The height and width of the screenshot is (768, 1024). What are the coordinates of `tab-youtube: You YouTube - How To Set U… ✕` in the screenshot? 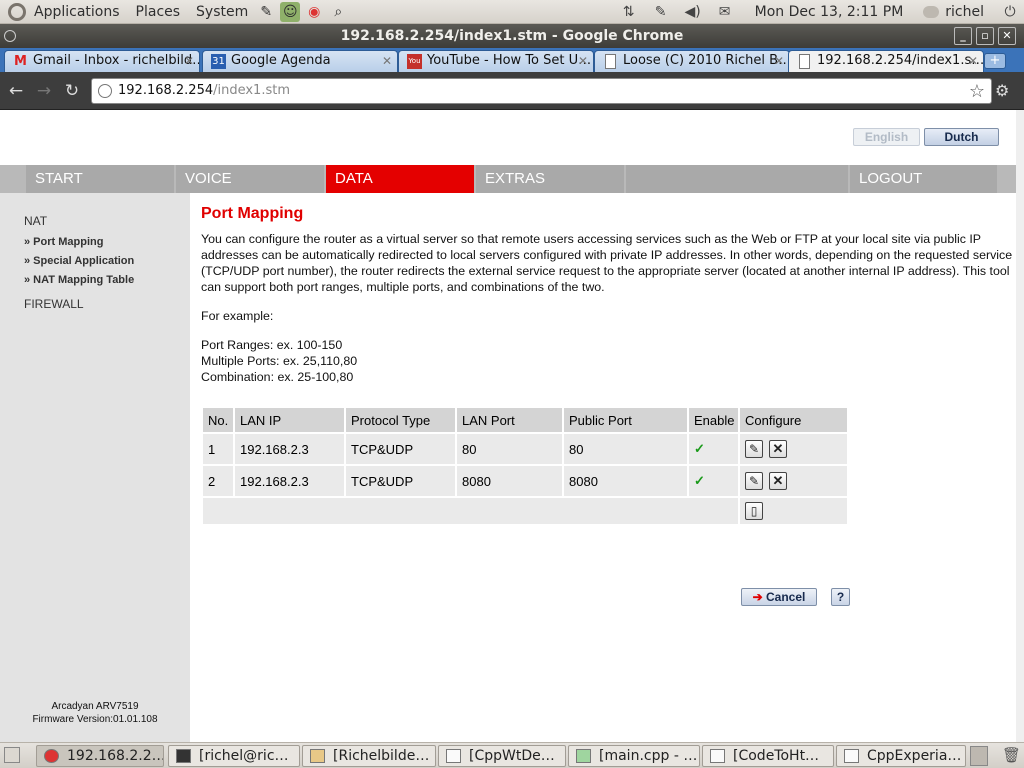 It's located at (496, 61).